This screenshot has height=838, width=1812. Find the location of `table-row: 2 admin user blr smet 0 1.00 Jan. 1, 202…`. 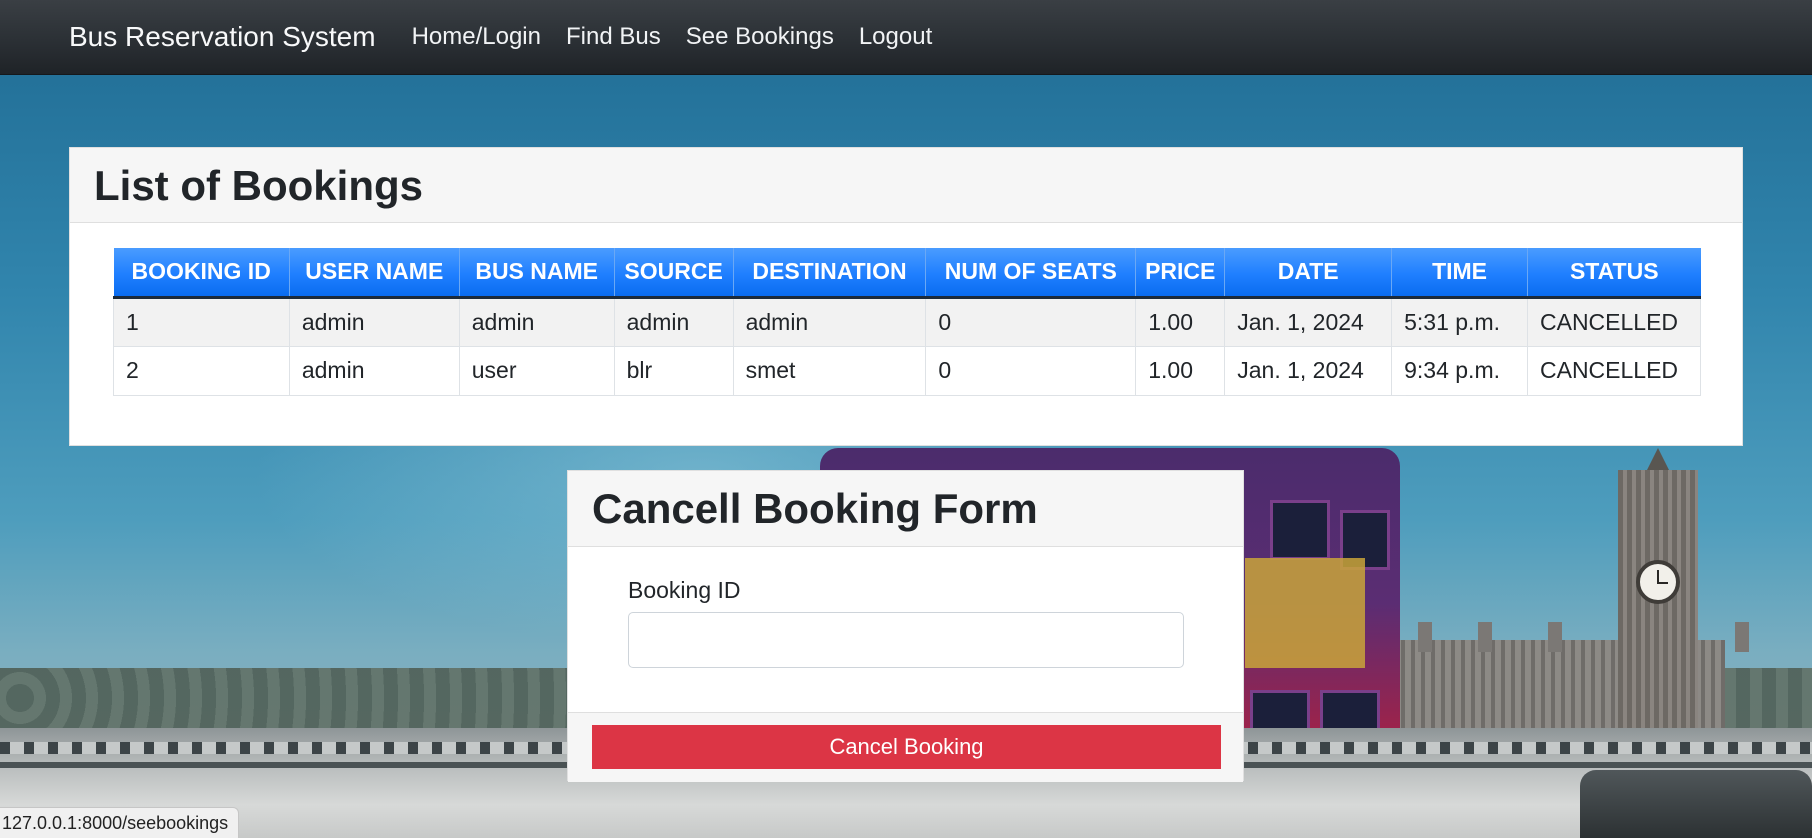

table-row: 2 admin user blr smet 0 1.00 Jan. 1, 202… is located at coordinates (907, 370).